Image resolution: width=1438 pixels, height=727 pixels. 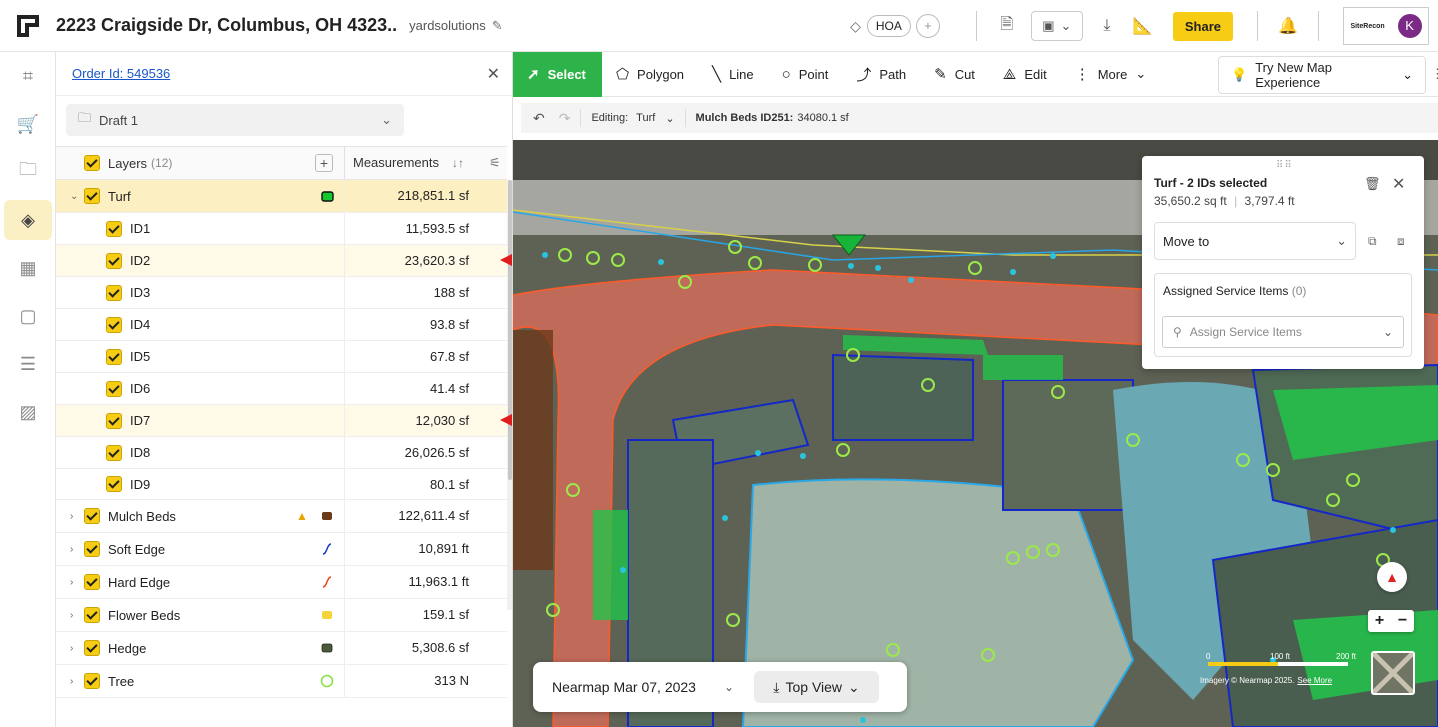 What do you see at coordinates (733, 74) in the screenshot?
I see `tool-line: ╲ Line` at bounding box center [733, 74].